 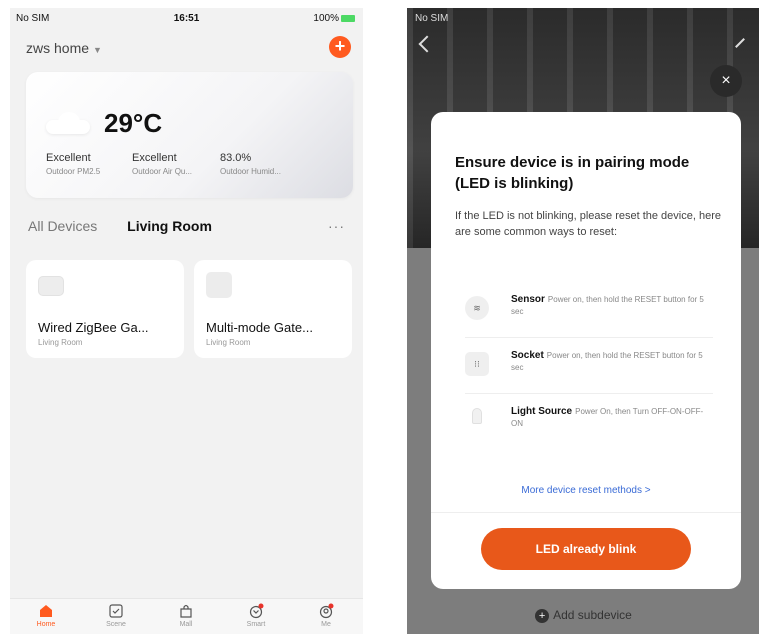 What do you see at coordinates (105, 309) in the screenshot?
I see `device-card: Wired ZigBee Ga... Living Room` at bounding box center [105, 309].